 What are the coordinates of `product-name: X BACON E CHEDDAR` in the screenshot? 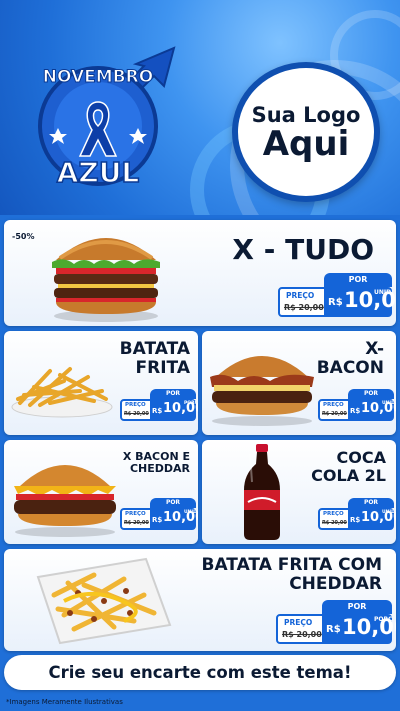 It's located at (156, 463).